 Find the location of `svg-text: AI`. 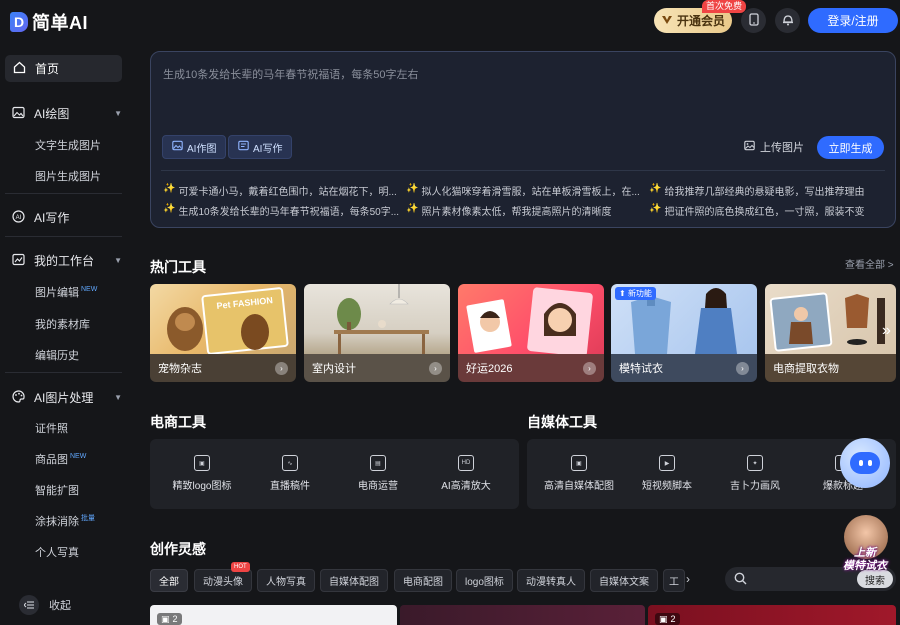

svg-text: AI is located at coordinates (19, 218).